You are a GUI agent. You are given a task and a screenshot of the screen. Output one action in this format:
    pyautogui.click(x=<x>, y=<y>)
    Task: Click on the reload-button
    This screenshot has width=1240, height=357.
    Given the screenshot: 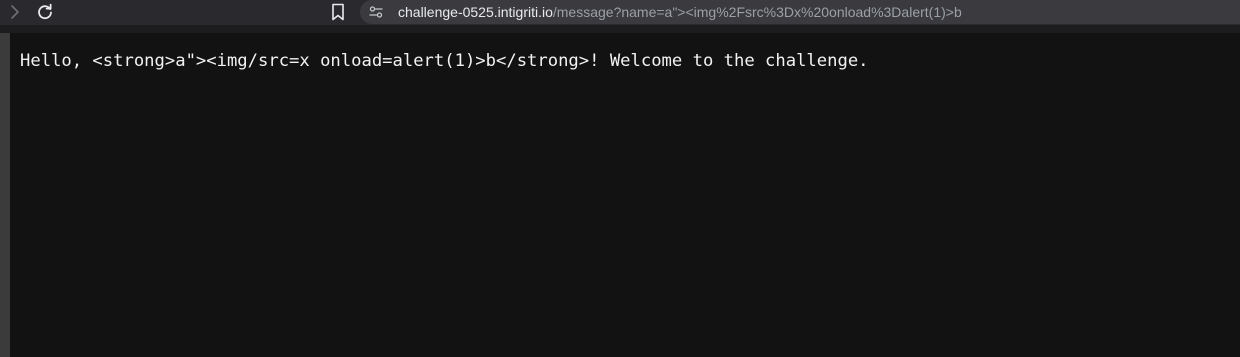 What is the action you would take?
    pyautogui.click(x=45, y=12)
    